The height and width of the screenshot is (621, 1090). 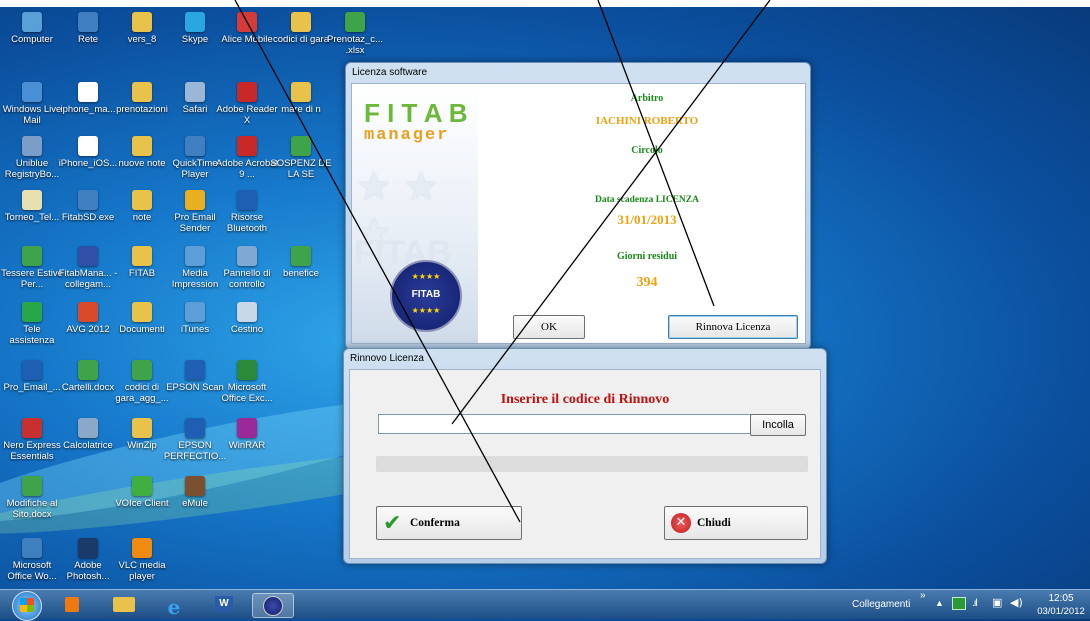 I want to click on desktop-icon: benefice, so click(x=301, y=262).